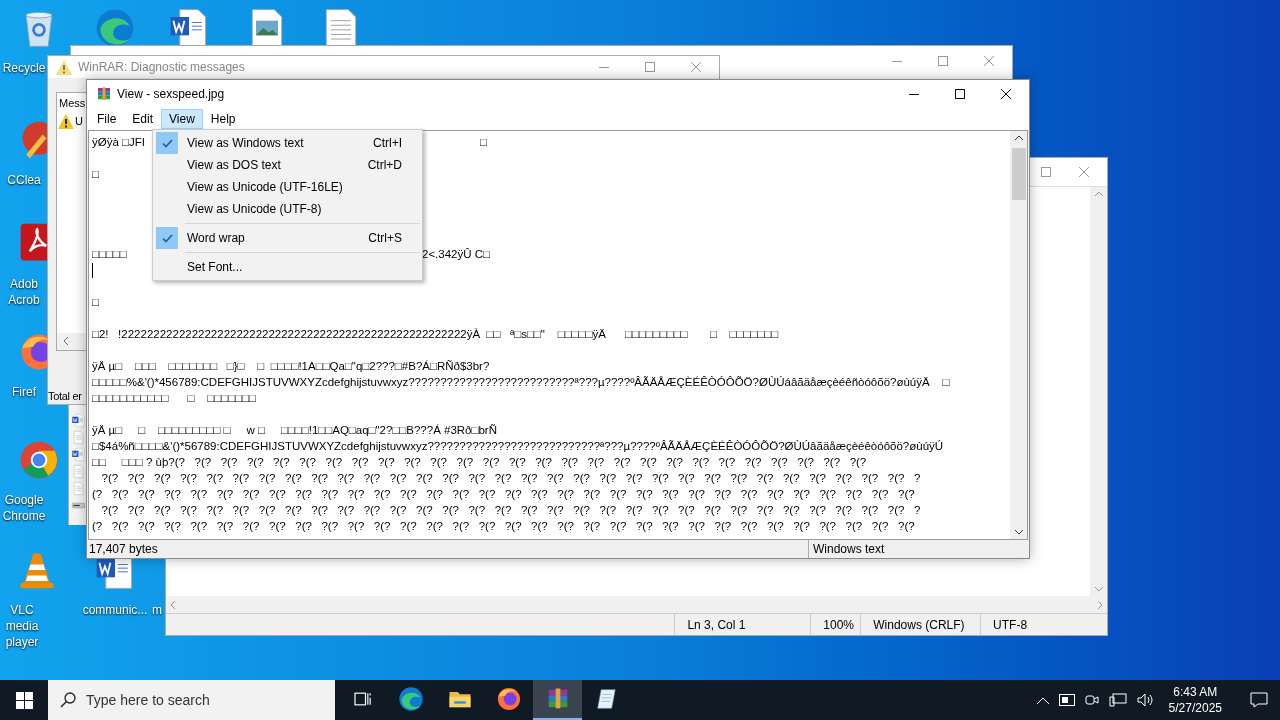  I want to click on text-line: □□ □□□ ? ùþ?(? ?(? ?(? ?(? ?(? ?(? ?(? ?(? ?(? ?(? ?(? ?(? ?(? ?(? ?(? ?(? ?(? ?(? ?(? ?(? ?(? ?(? ?(? ?(? ?(? ?(? ?(?, so click(479, 462).